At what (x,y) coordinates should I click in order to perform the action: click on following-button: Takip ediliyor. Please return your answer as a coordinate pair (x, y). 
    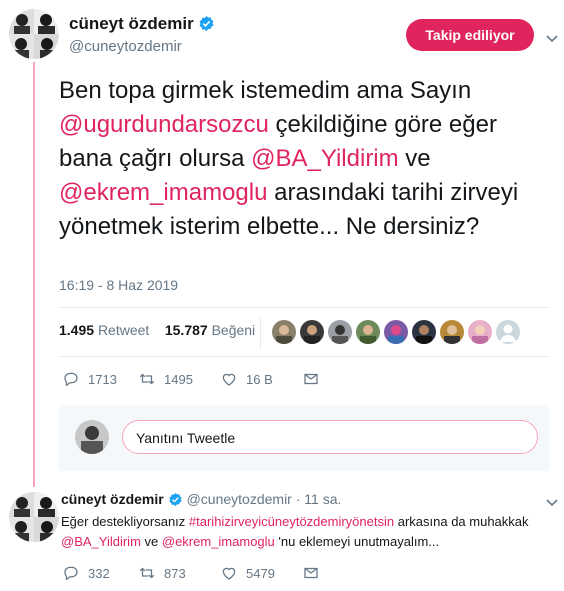
    Looking at the image, I should click on (470, 35).